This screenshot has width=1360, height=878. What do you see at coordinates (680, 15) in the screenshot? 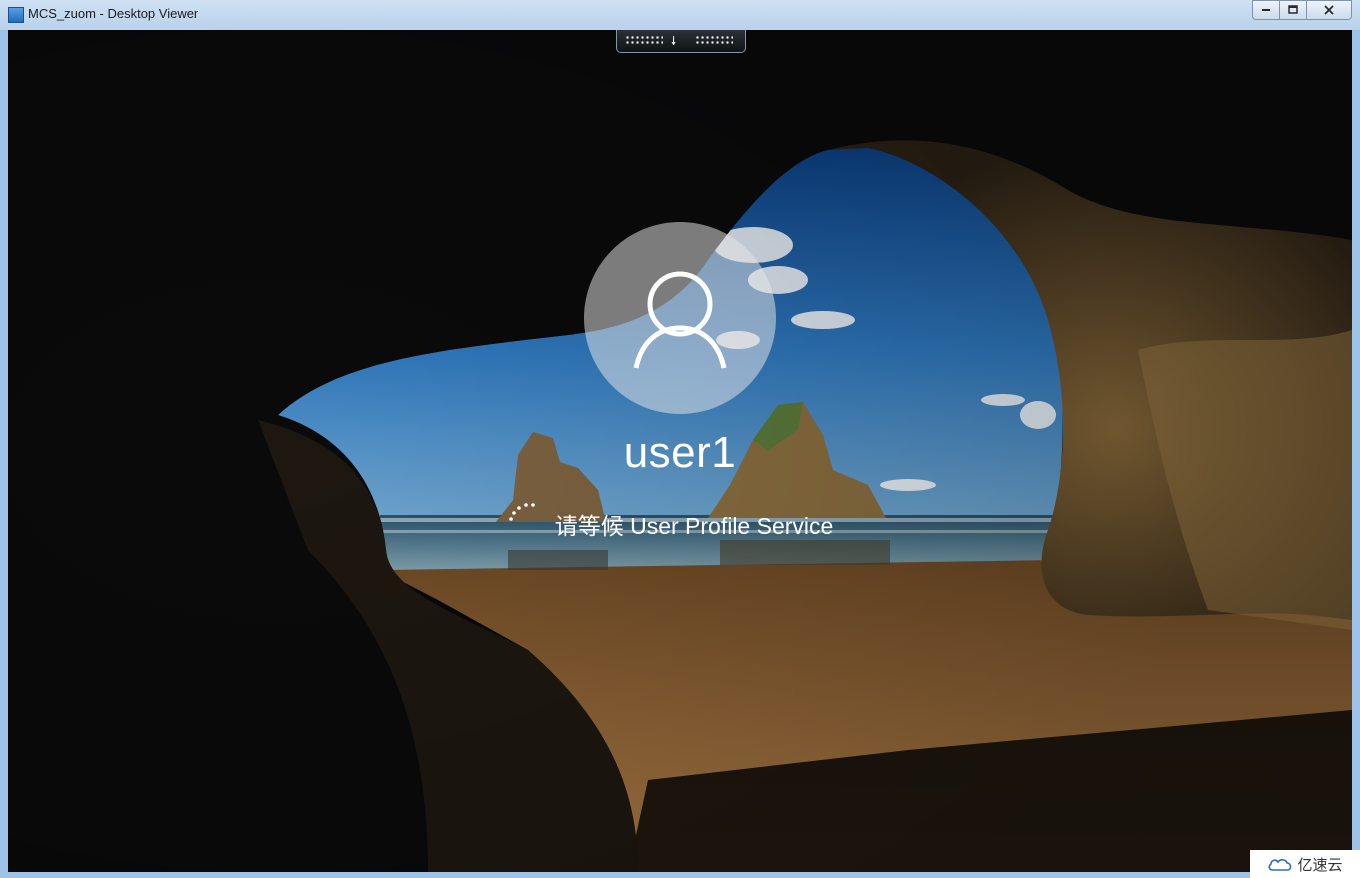
I see `window-titlebar: MCS_zuom - Desktop Viewer` at bounding box center [680, 15].